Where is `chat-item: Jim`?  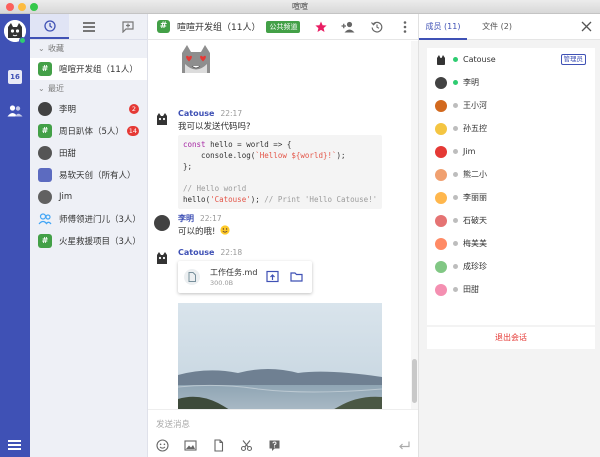
chat-item: Jim is located at coordinates (88, 197).